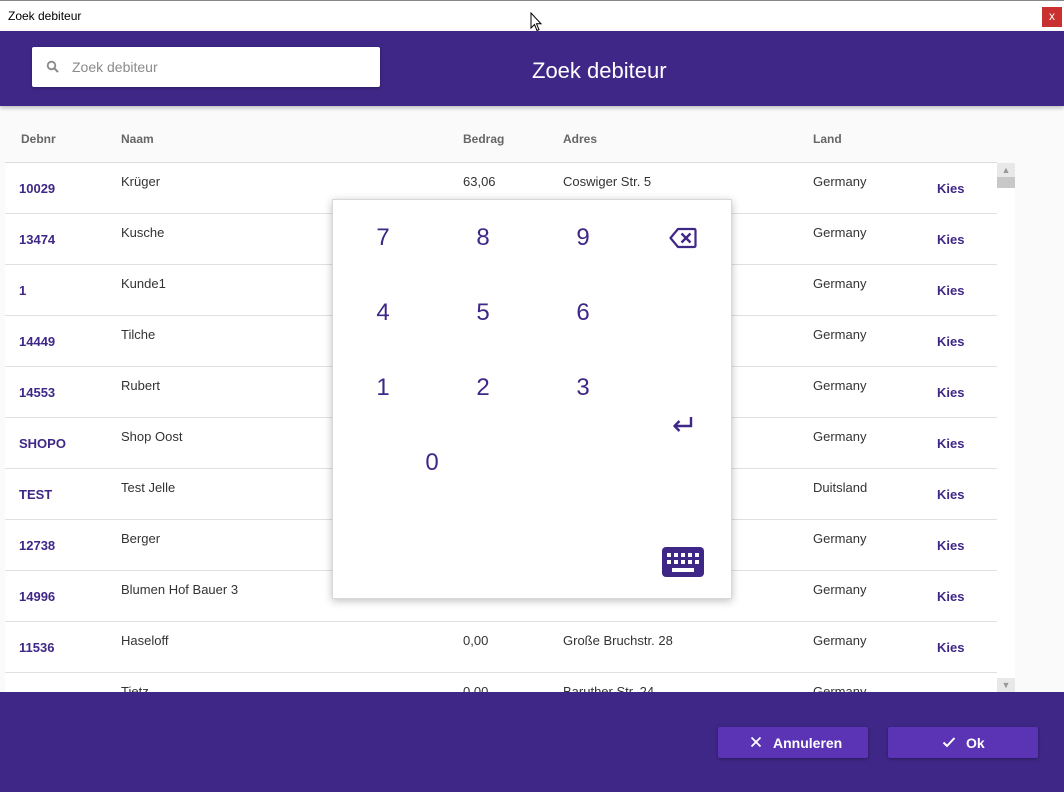  I want to click on close-icon, so click(756, 742).